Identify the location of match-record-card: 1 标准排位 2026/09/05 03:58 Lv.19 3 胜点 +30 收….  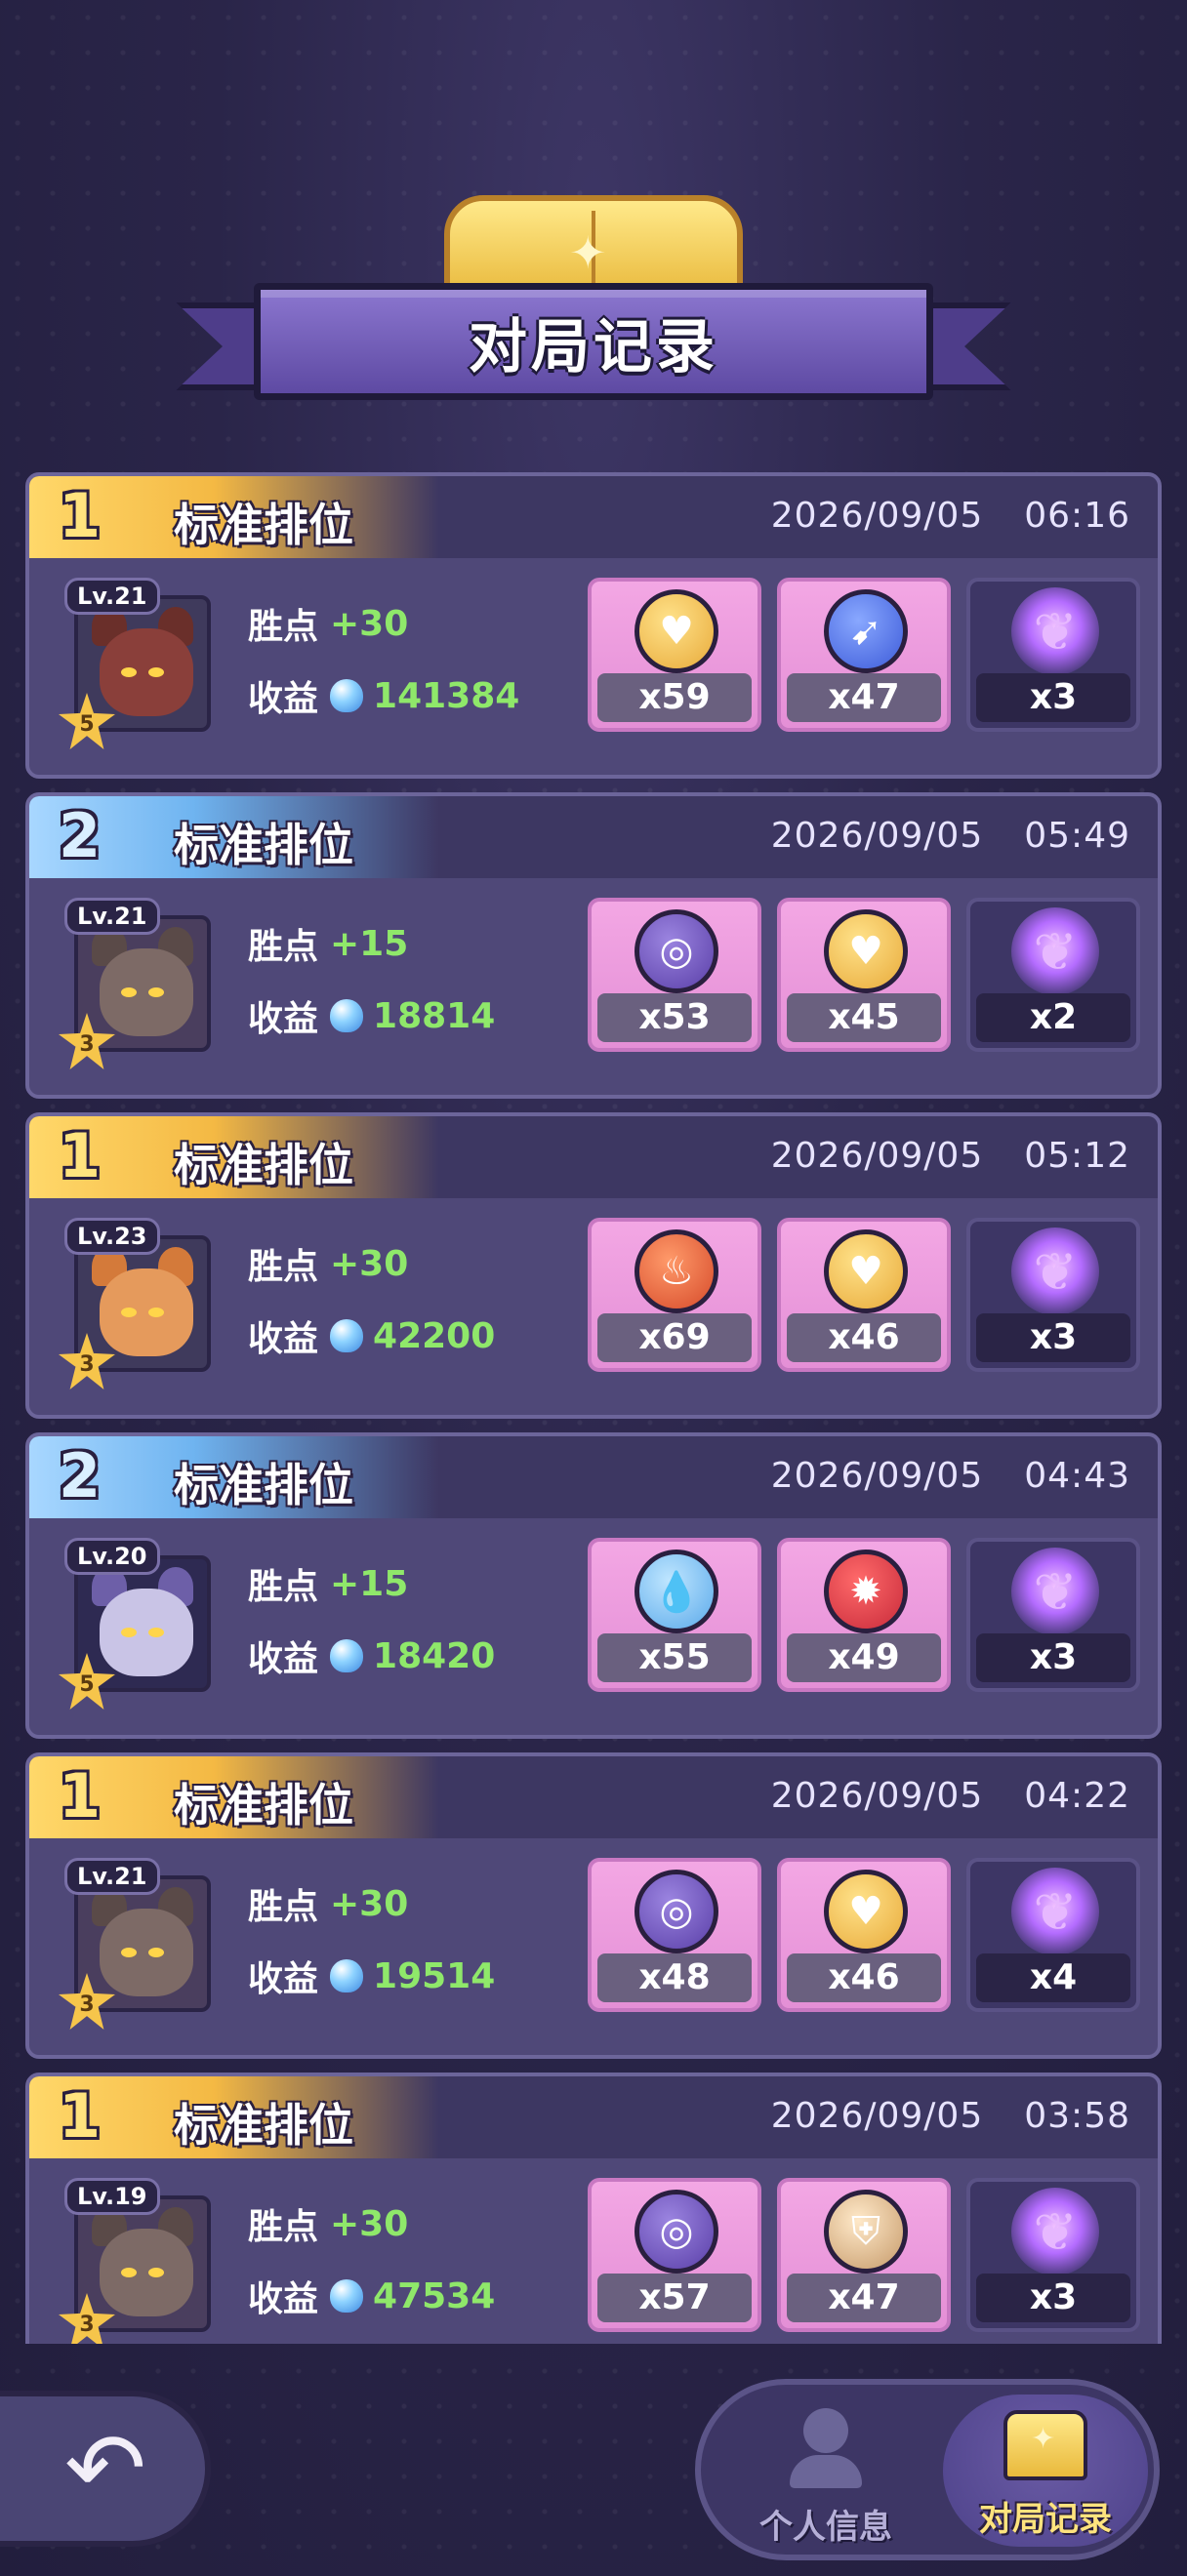
(593, 2208).